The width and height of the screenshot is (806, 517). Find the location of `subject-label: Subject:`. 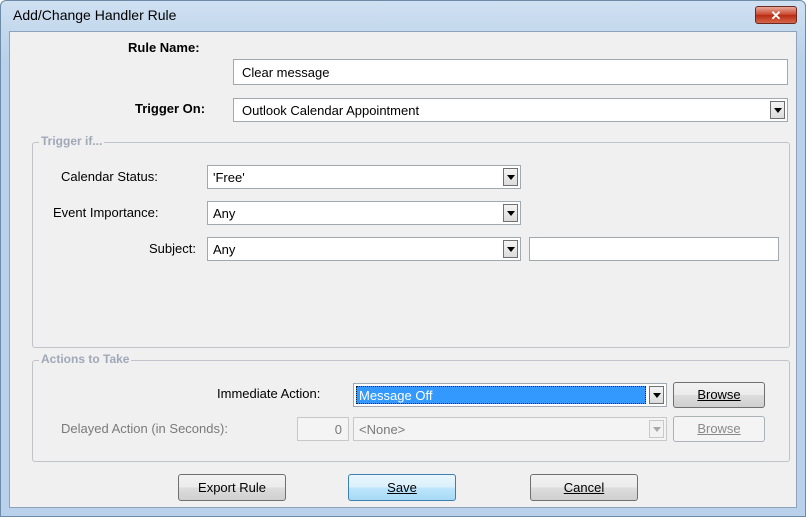

subject-label: Subject: is located at coordinates (172, 248).